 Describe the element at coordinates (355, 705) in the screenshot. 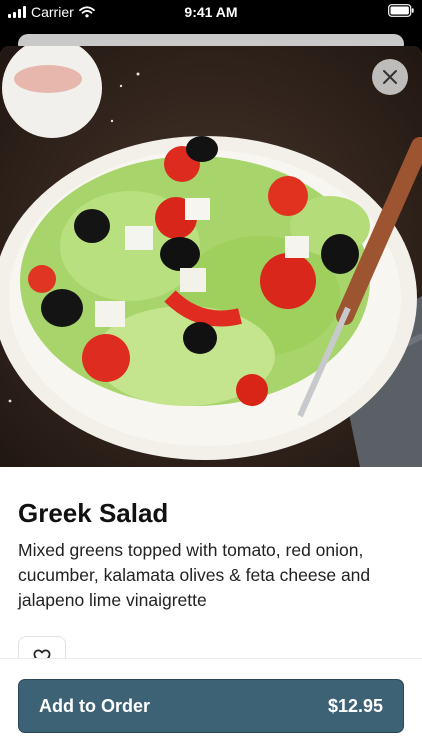

I see `item-price: $12.95` at that location.